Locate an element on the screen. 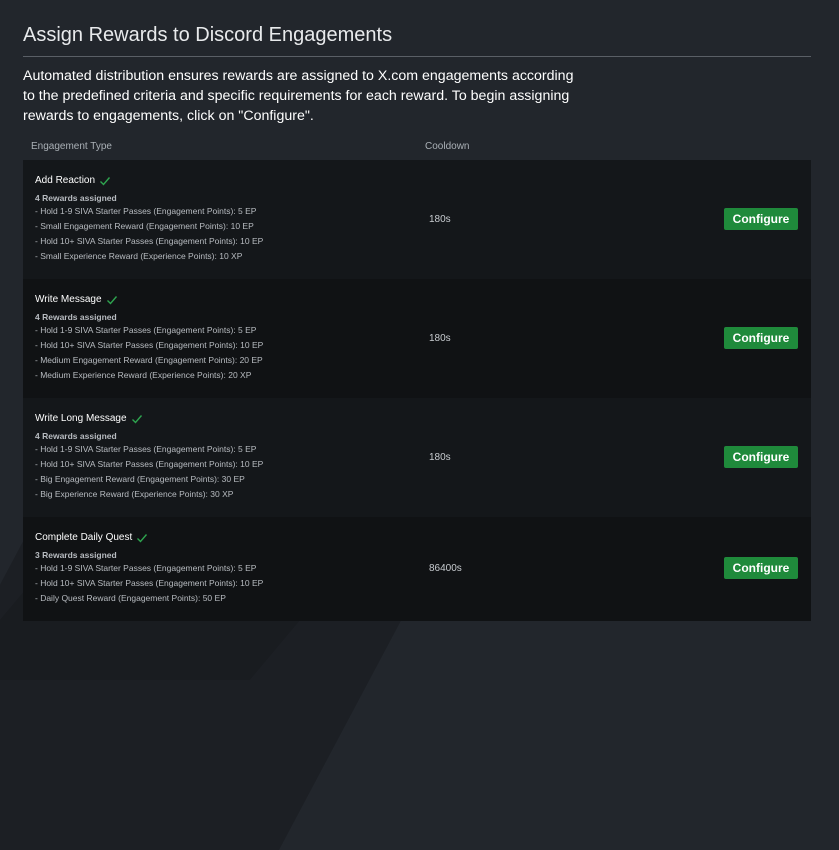 Image resolution: width=839 pixels, height=850 pixels. page-title: Assign Rewards to Discord Engagements is located at coordinates (417, 39).